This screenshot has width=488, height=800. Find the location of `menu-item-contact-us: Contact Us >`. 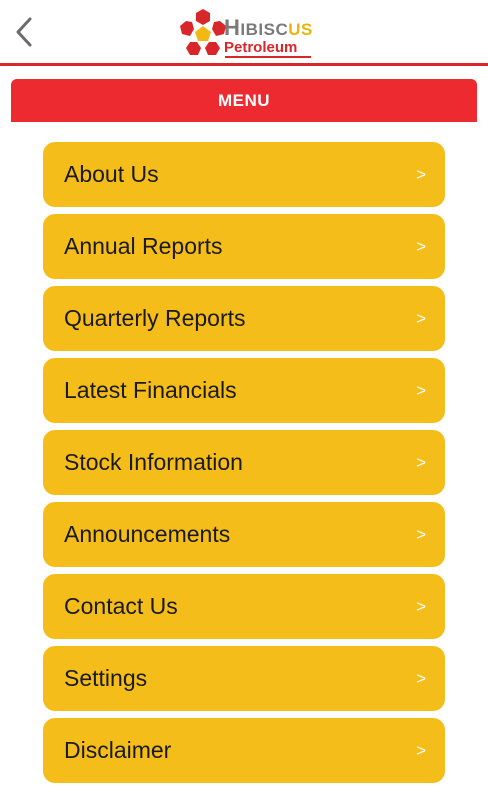

menu-item-contact-us: Contact Us > is located at coordinates (244, 606).